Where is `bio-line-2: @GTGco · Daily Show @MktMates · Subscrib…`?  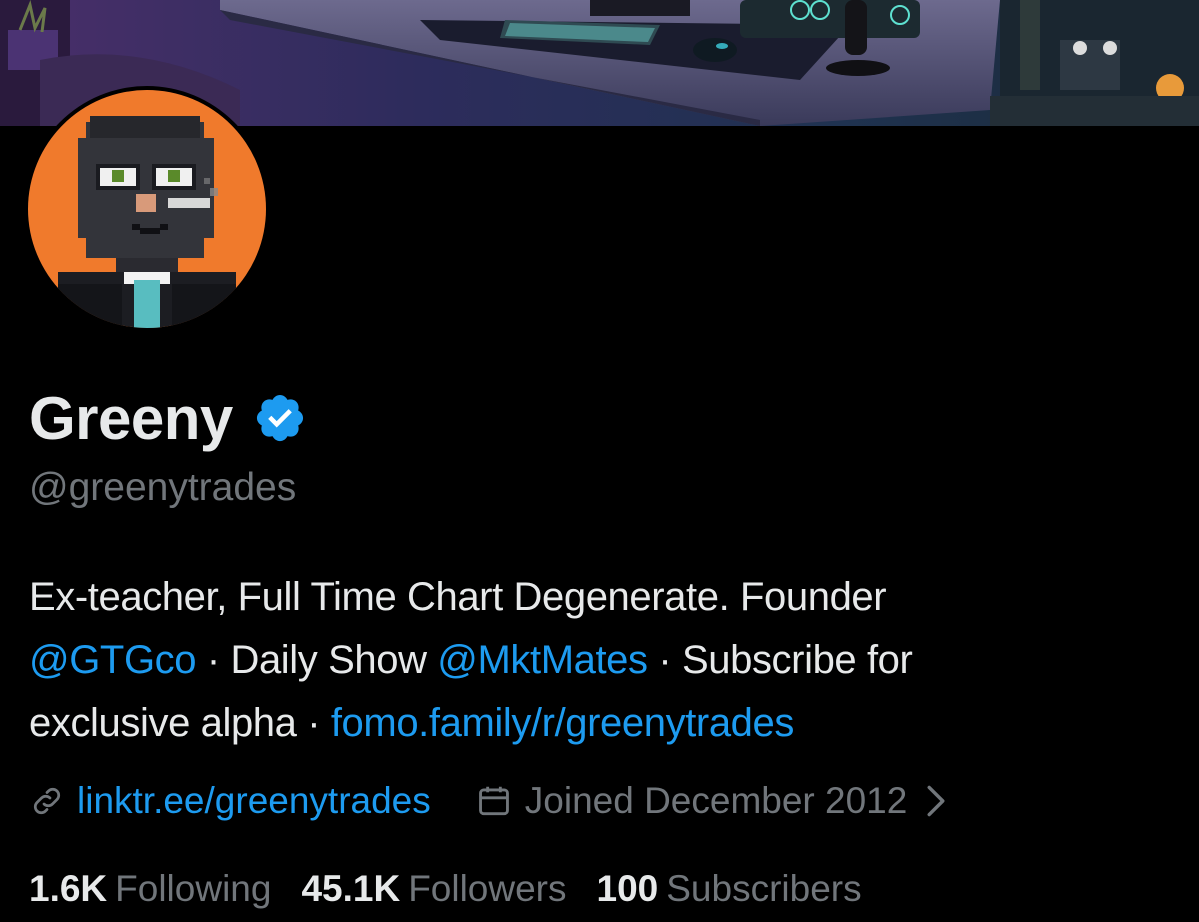 bio-line-2: @GTGco · Daily Show @MktMates · Subscrib… is located at coordinates (604, 660).